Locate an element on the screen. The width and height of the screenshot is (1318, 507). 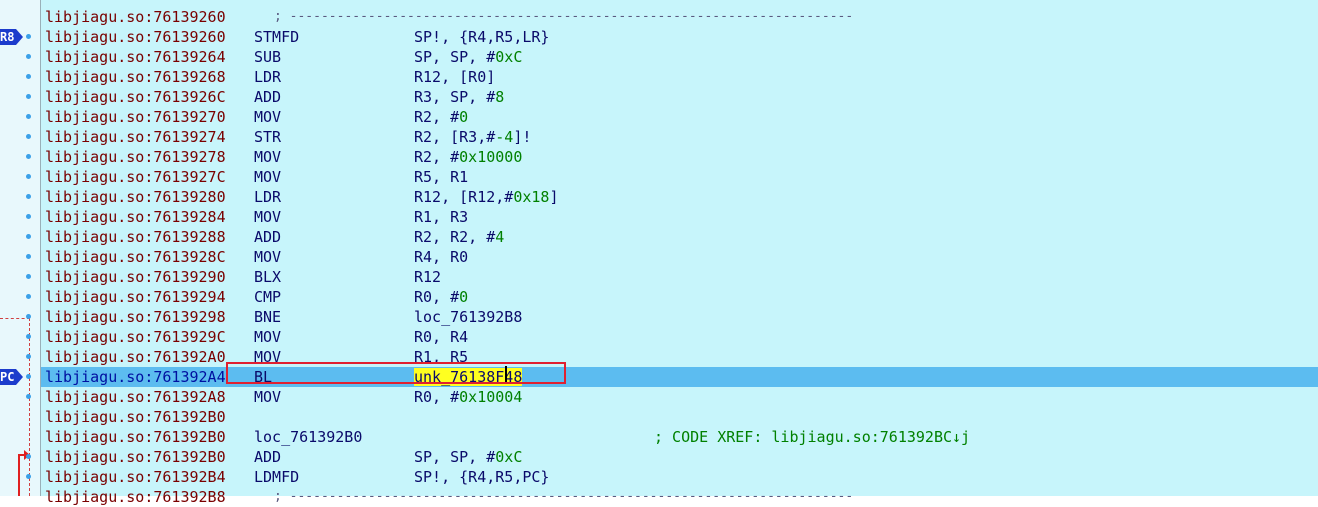
instruction-row: libjiagu.so:7613928C MOV R4, R0 is located at coordinates (679, 257).